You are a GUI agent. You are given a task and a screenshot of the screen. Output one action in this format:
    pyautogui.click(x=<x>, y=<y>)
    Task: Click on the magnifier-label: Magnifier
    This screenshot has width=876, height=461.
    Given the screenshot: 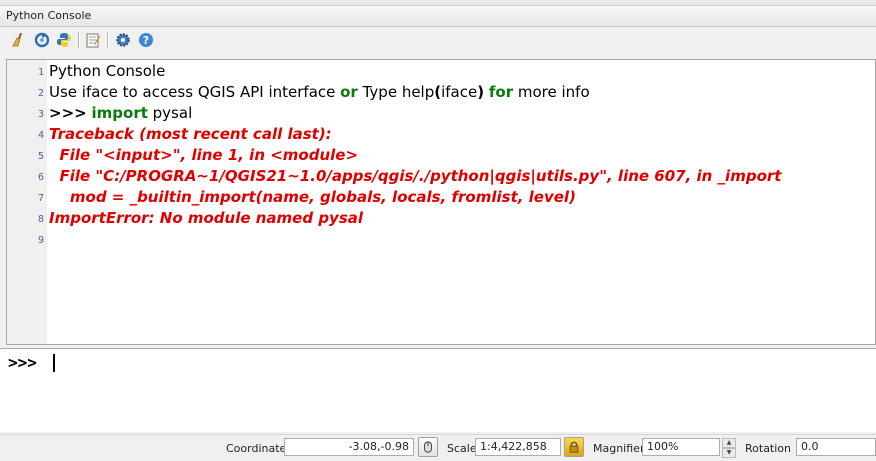 What is the action you would take?
    pyautogui.click(x=619, y=448)
    